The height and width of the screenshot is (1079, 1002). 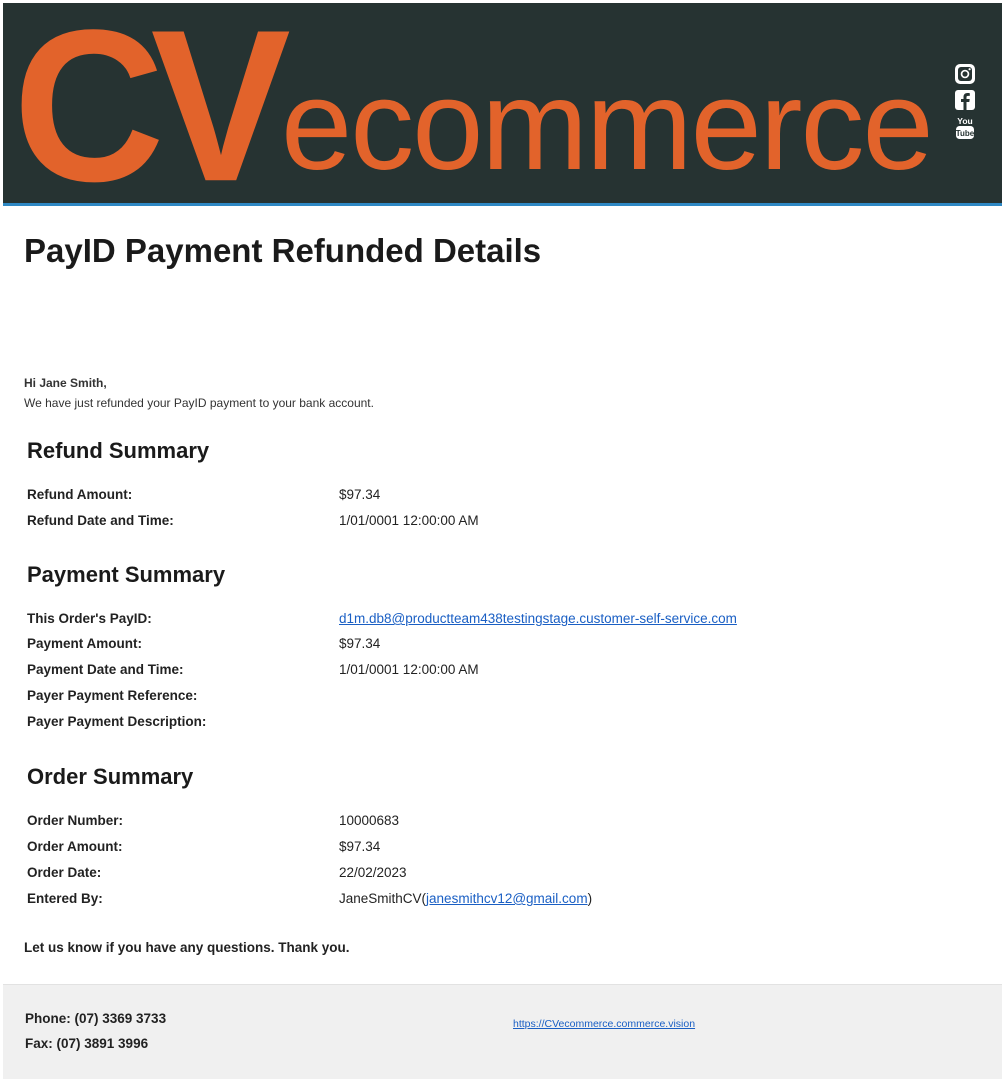 I want to click on svg-text: You, so click(x=964, y=121).